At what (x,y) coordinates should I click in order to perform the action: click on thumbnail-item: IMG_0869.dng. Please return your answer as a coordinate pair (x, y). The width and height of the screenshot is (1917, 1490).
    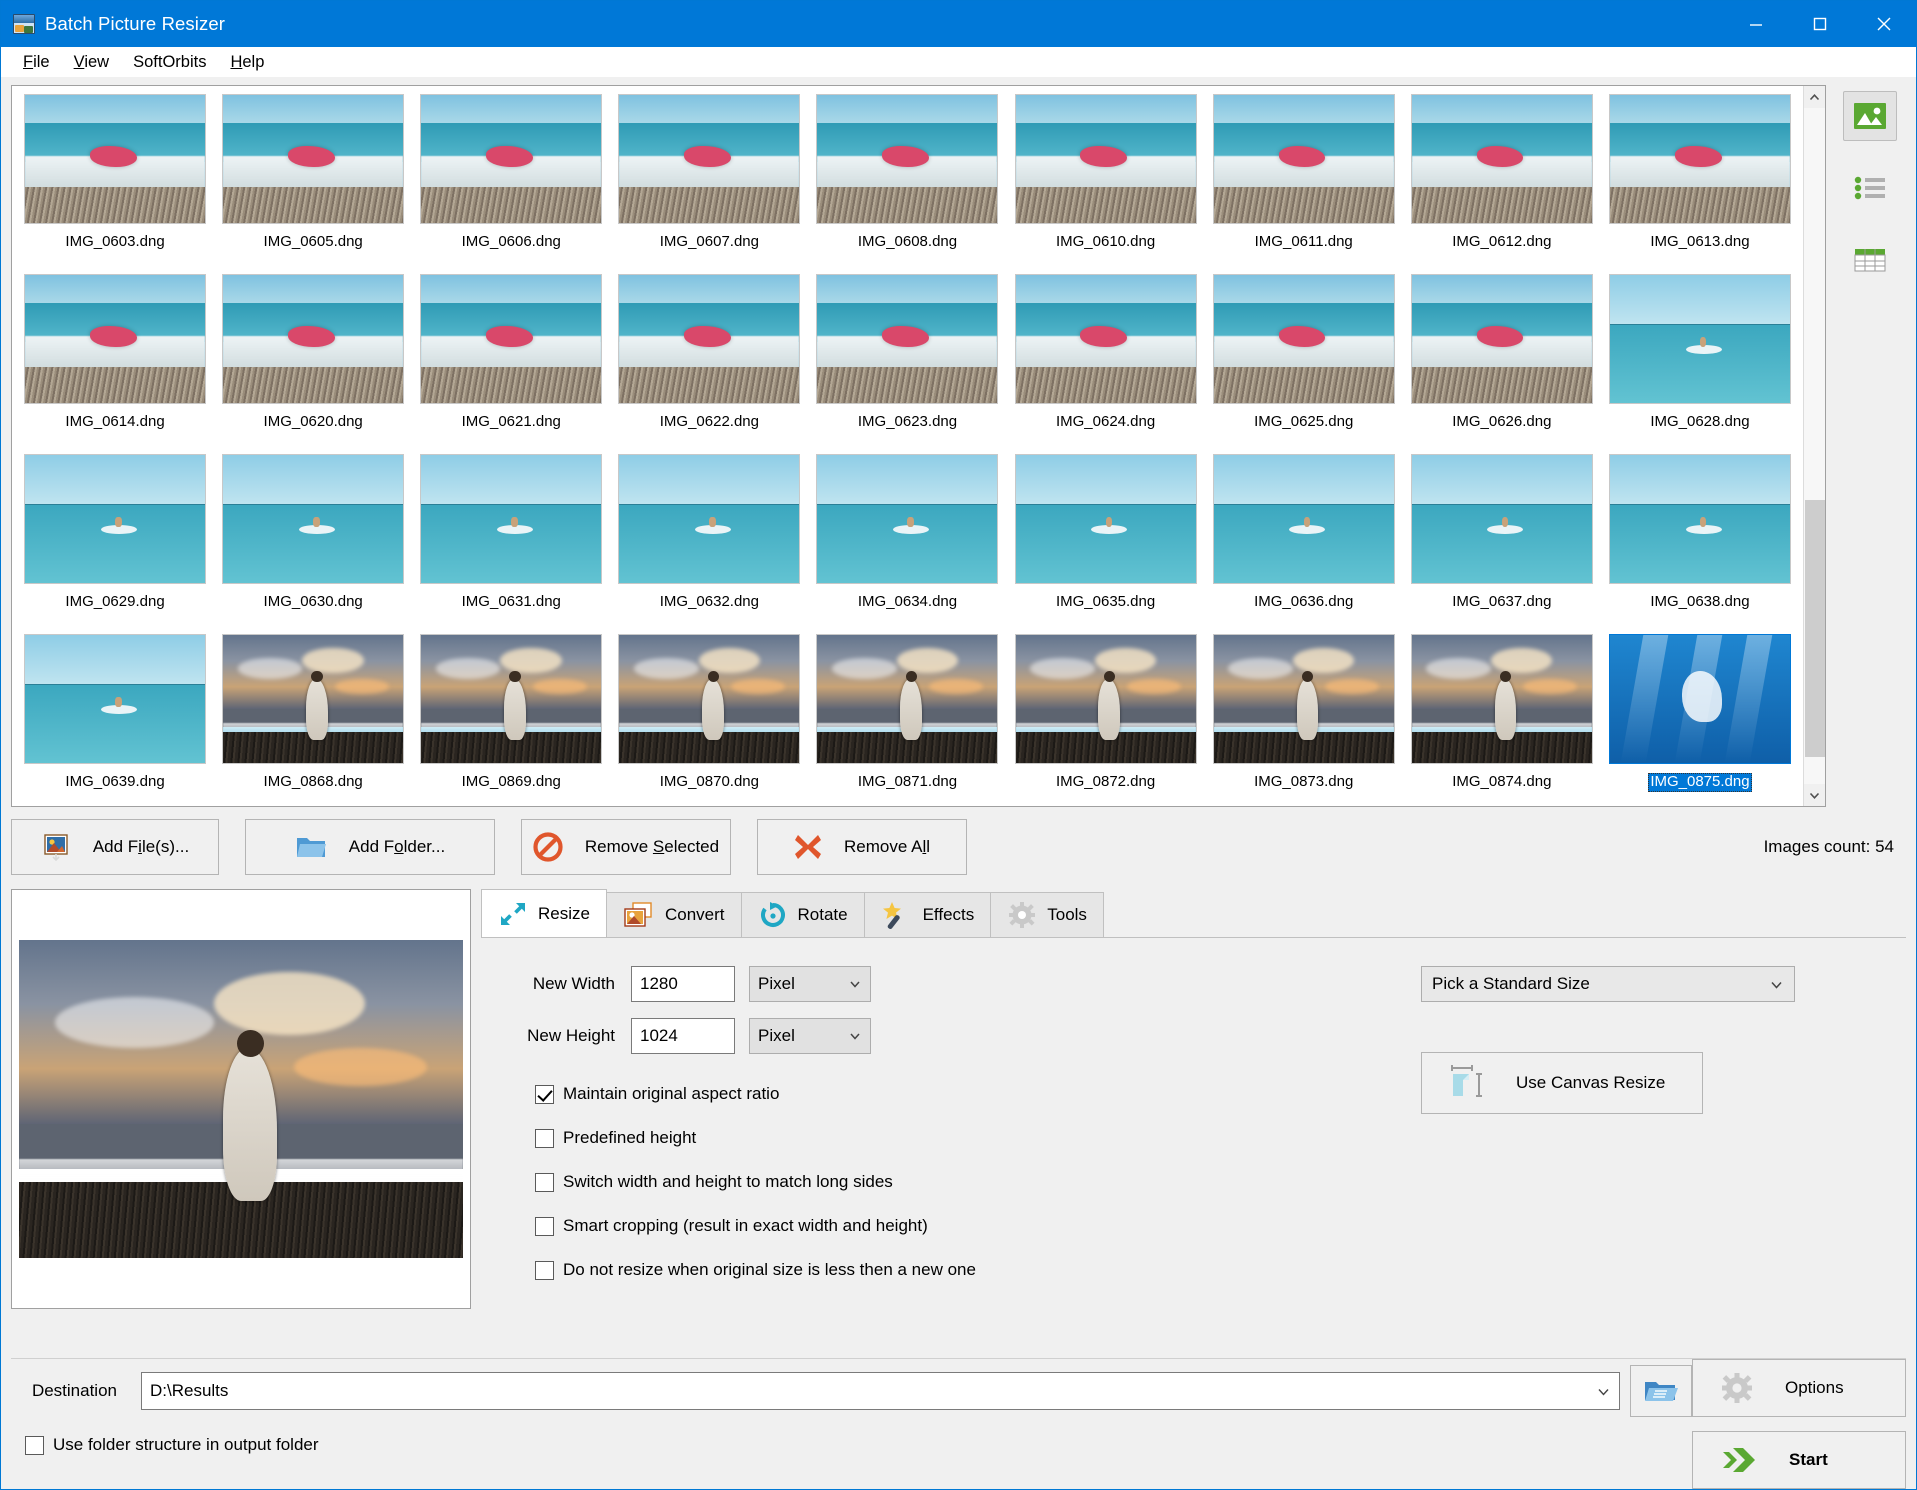
    Looking at the image, I should click on (511, 719).